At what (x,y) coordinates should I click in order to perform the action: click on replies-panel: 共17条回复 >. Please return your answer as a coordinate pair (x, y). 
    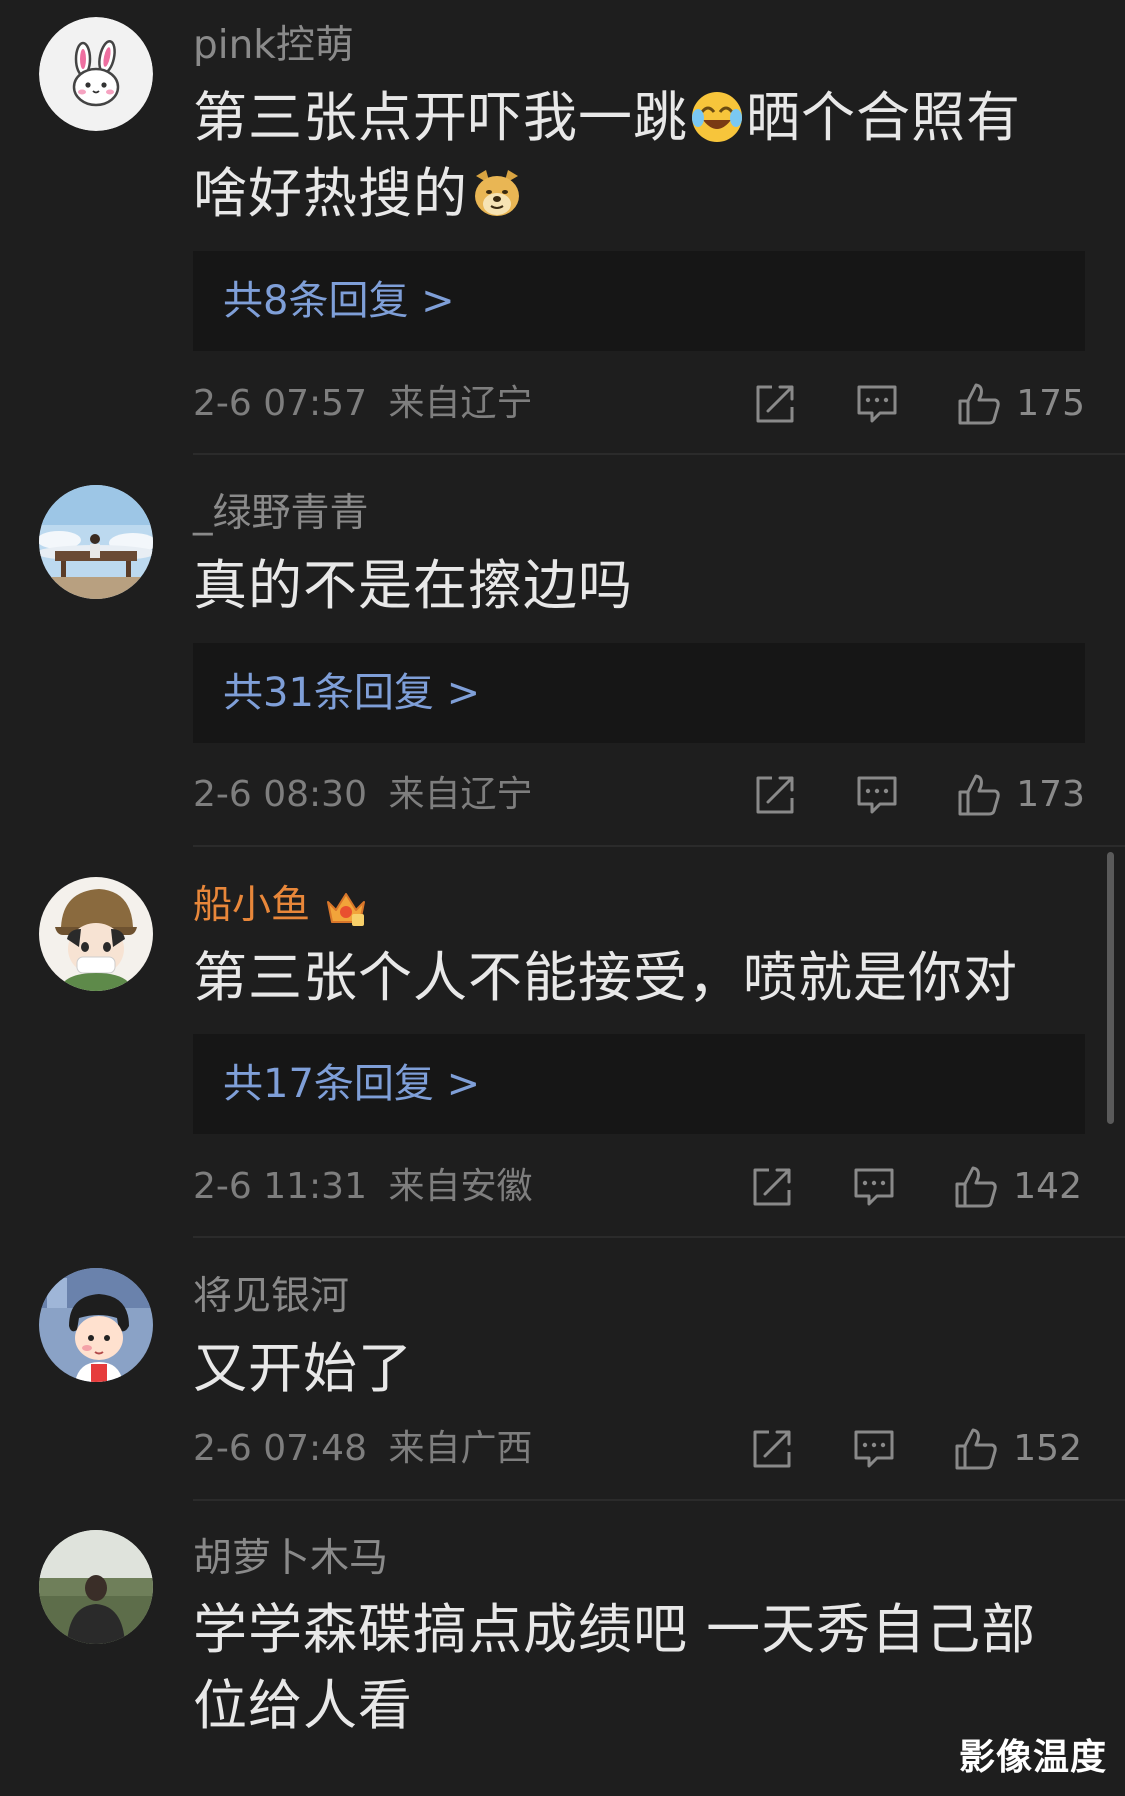
    Looking at the image, I should click on (639, 1084).